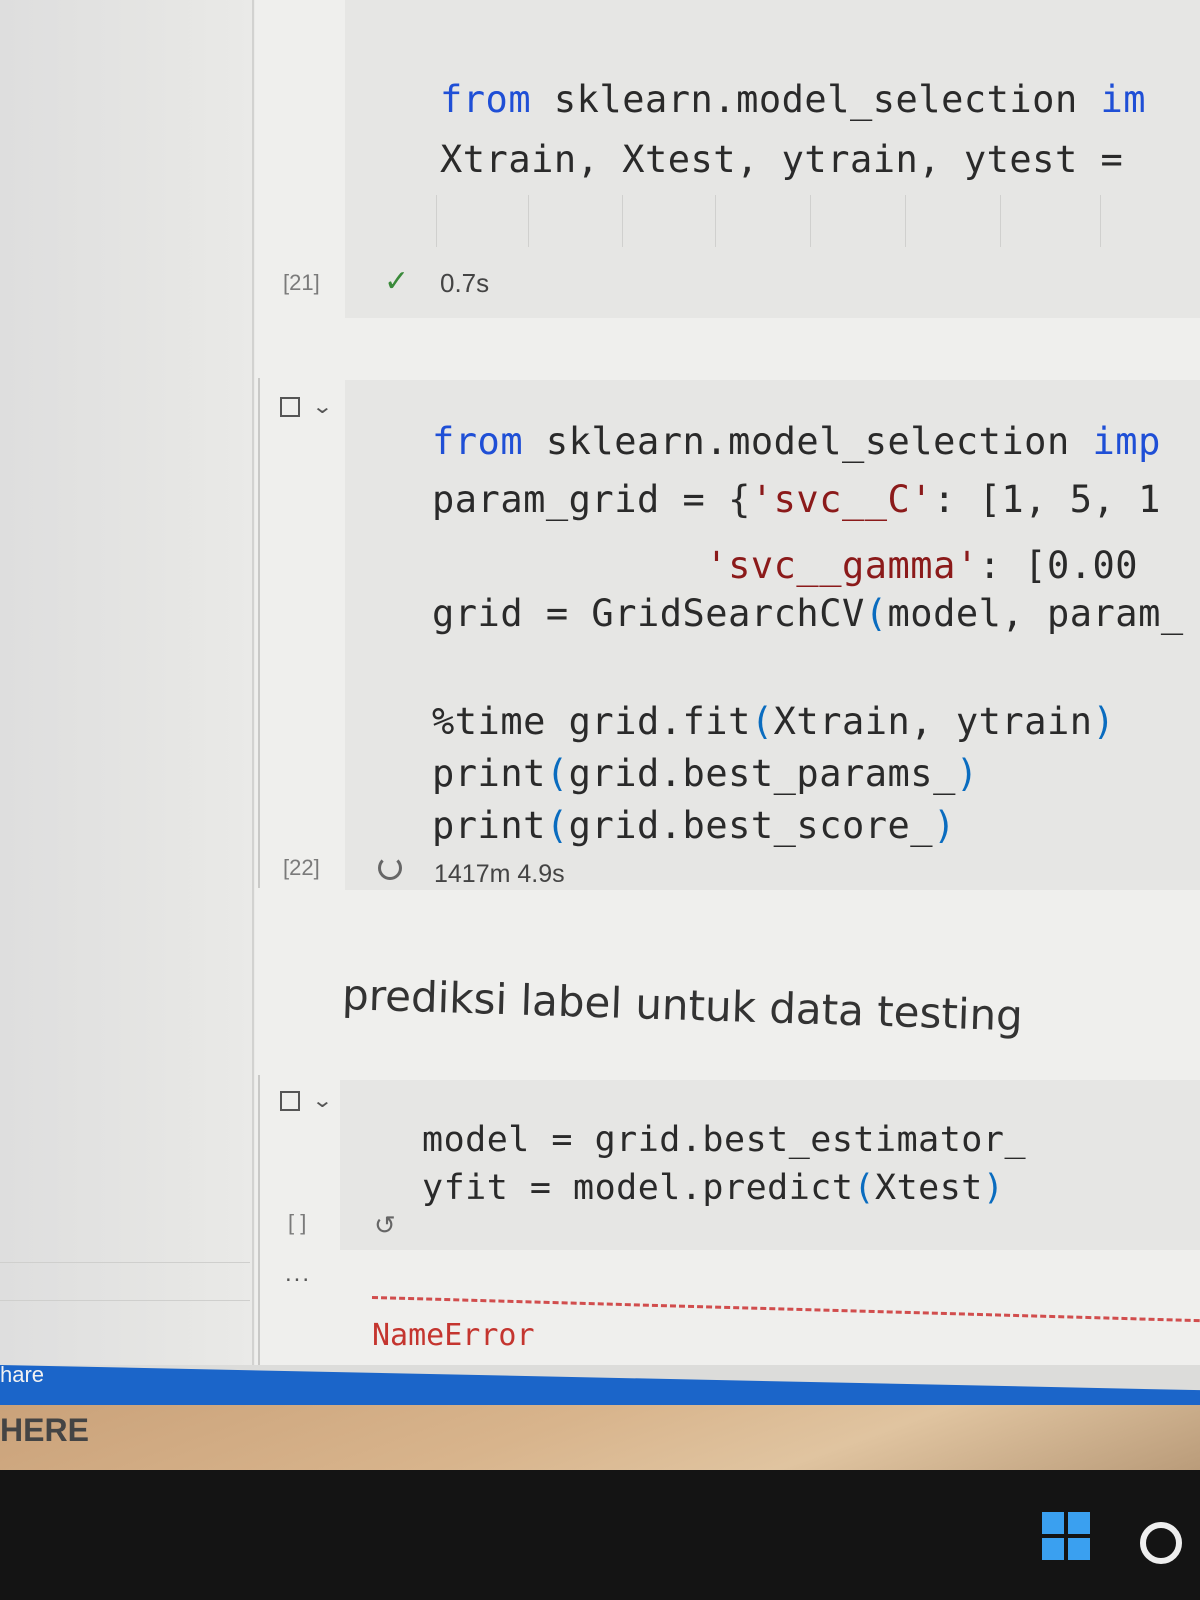  Describe the element at coordinates (465, 283) in the screenshot. I see `execution-time: 0.7s` at that location.